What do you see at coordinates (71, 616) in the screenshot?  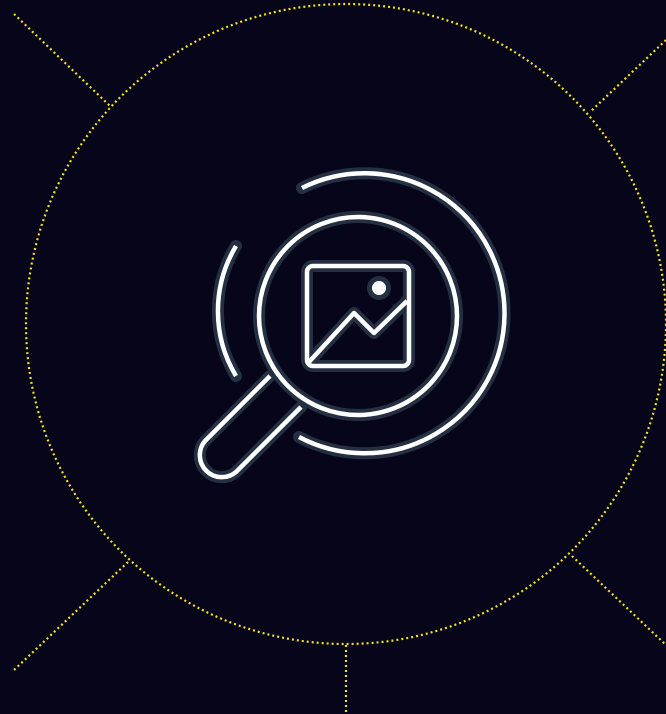 I see `guide-line-bottom-left` at bounding box center [71, 616].